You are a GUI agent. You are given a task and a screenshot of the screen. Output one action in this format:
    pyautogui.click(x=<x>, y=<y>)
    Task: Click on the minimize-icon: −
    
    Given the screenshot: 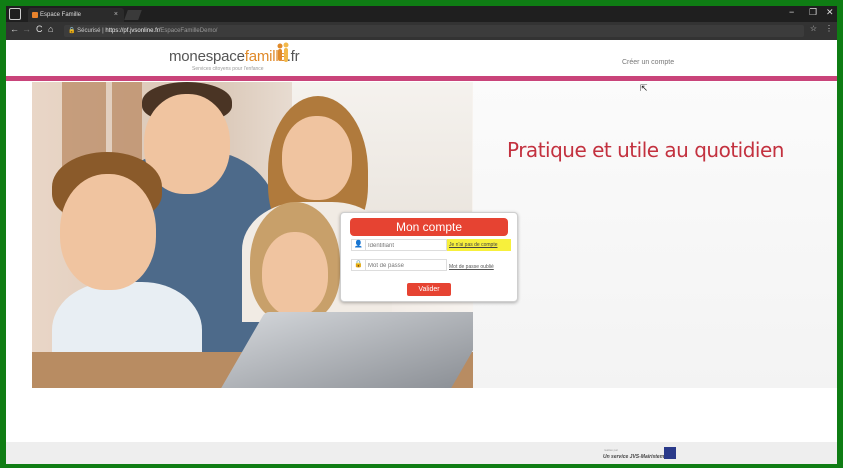 What is the action you would take?
    pyautogui.click(x=791, y=12)
    